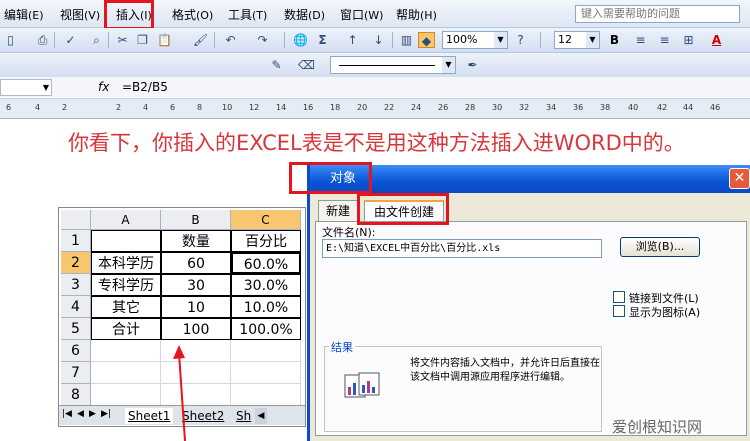 The image size is (750, 441). What do you see at coordinates (338, 210) in the screenshot?
I see `tab-new: 新建` at bounding box center [338, 210].